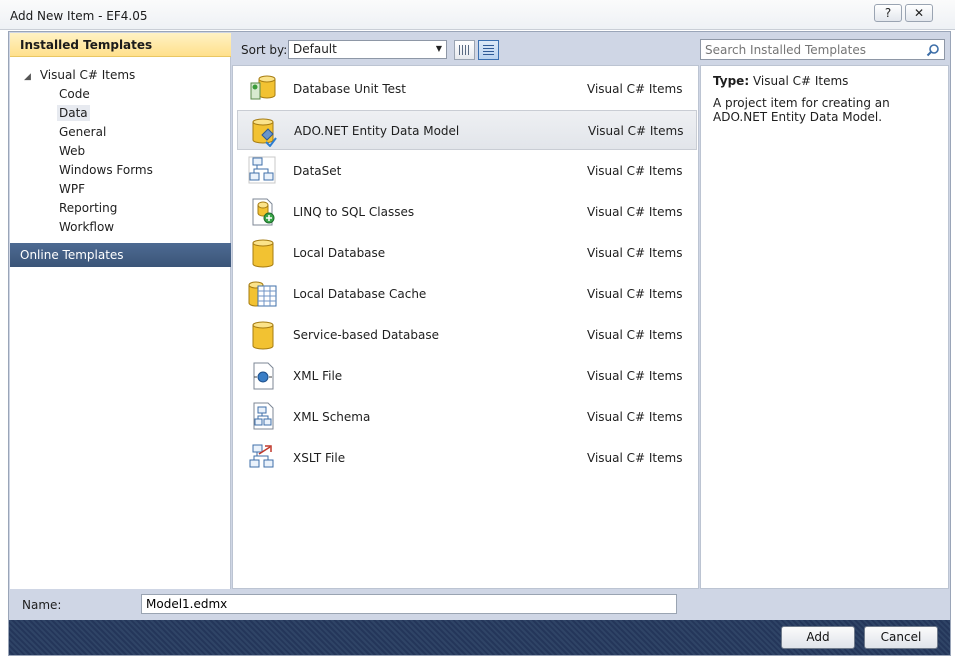 This screenshot has width=955, height=658. I want to click on list-view-button, so click(488, 50).